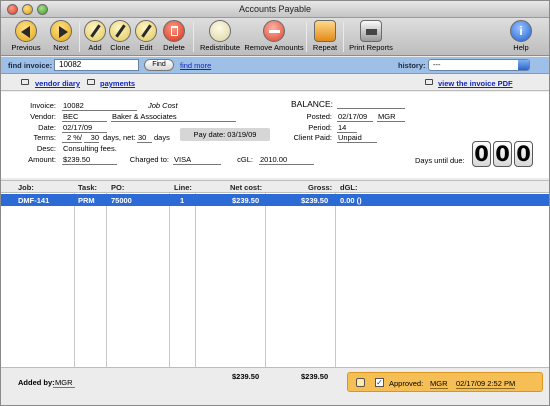 The image size is (550, 406). Describe the element at coordinates (146, 36) in the screenshot. I see `edit-button: Edit` at that location.